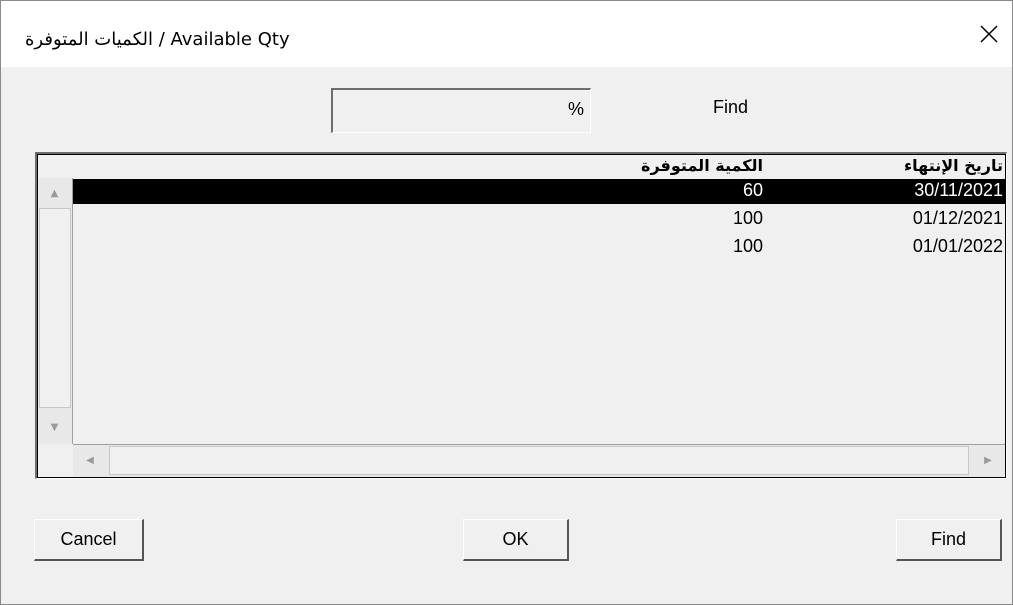 Image resolution: width=1013 pixels, height=605 pixels. I want to click on column-header-expiry-date: تاريخ الإنتهاء, so click(953, 165).